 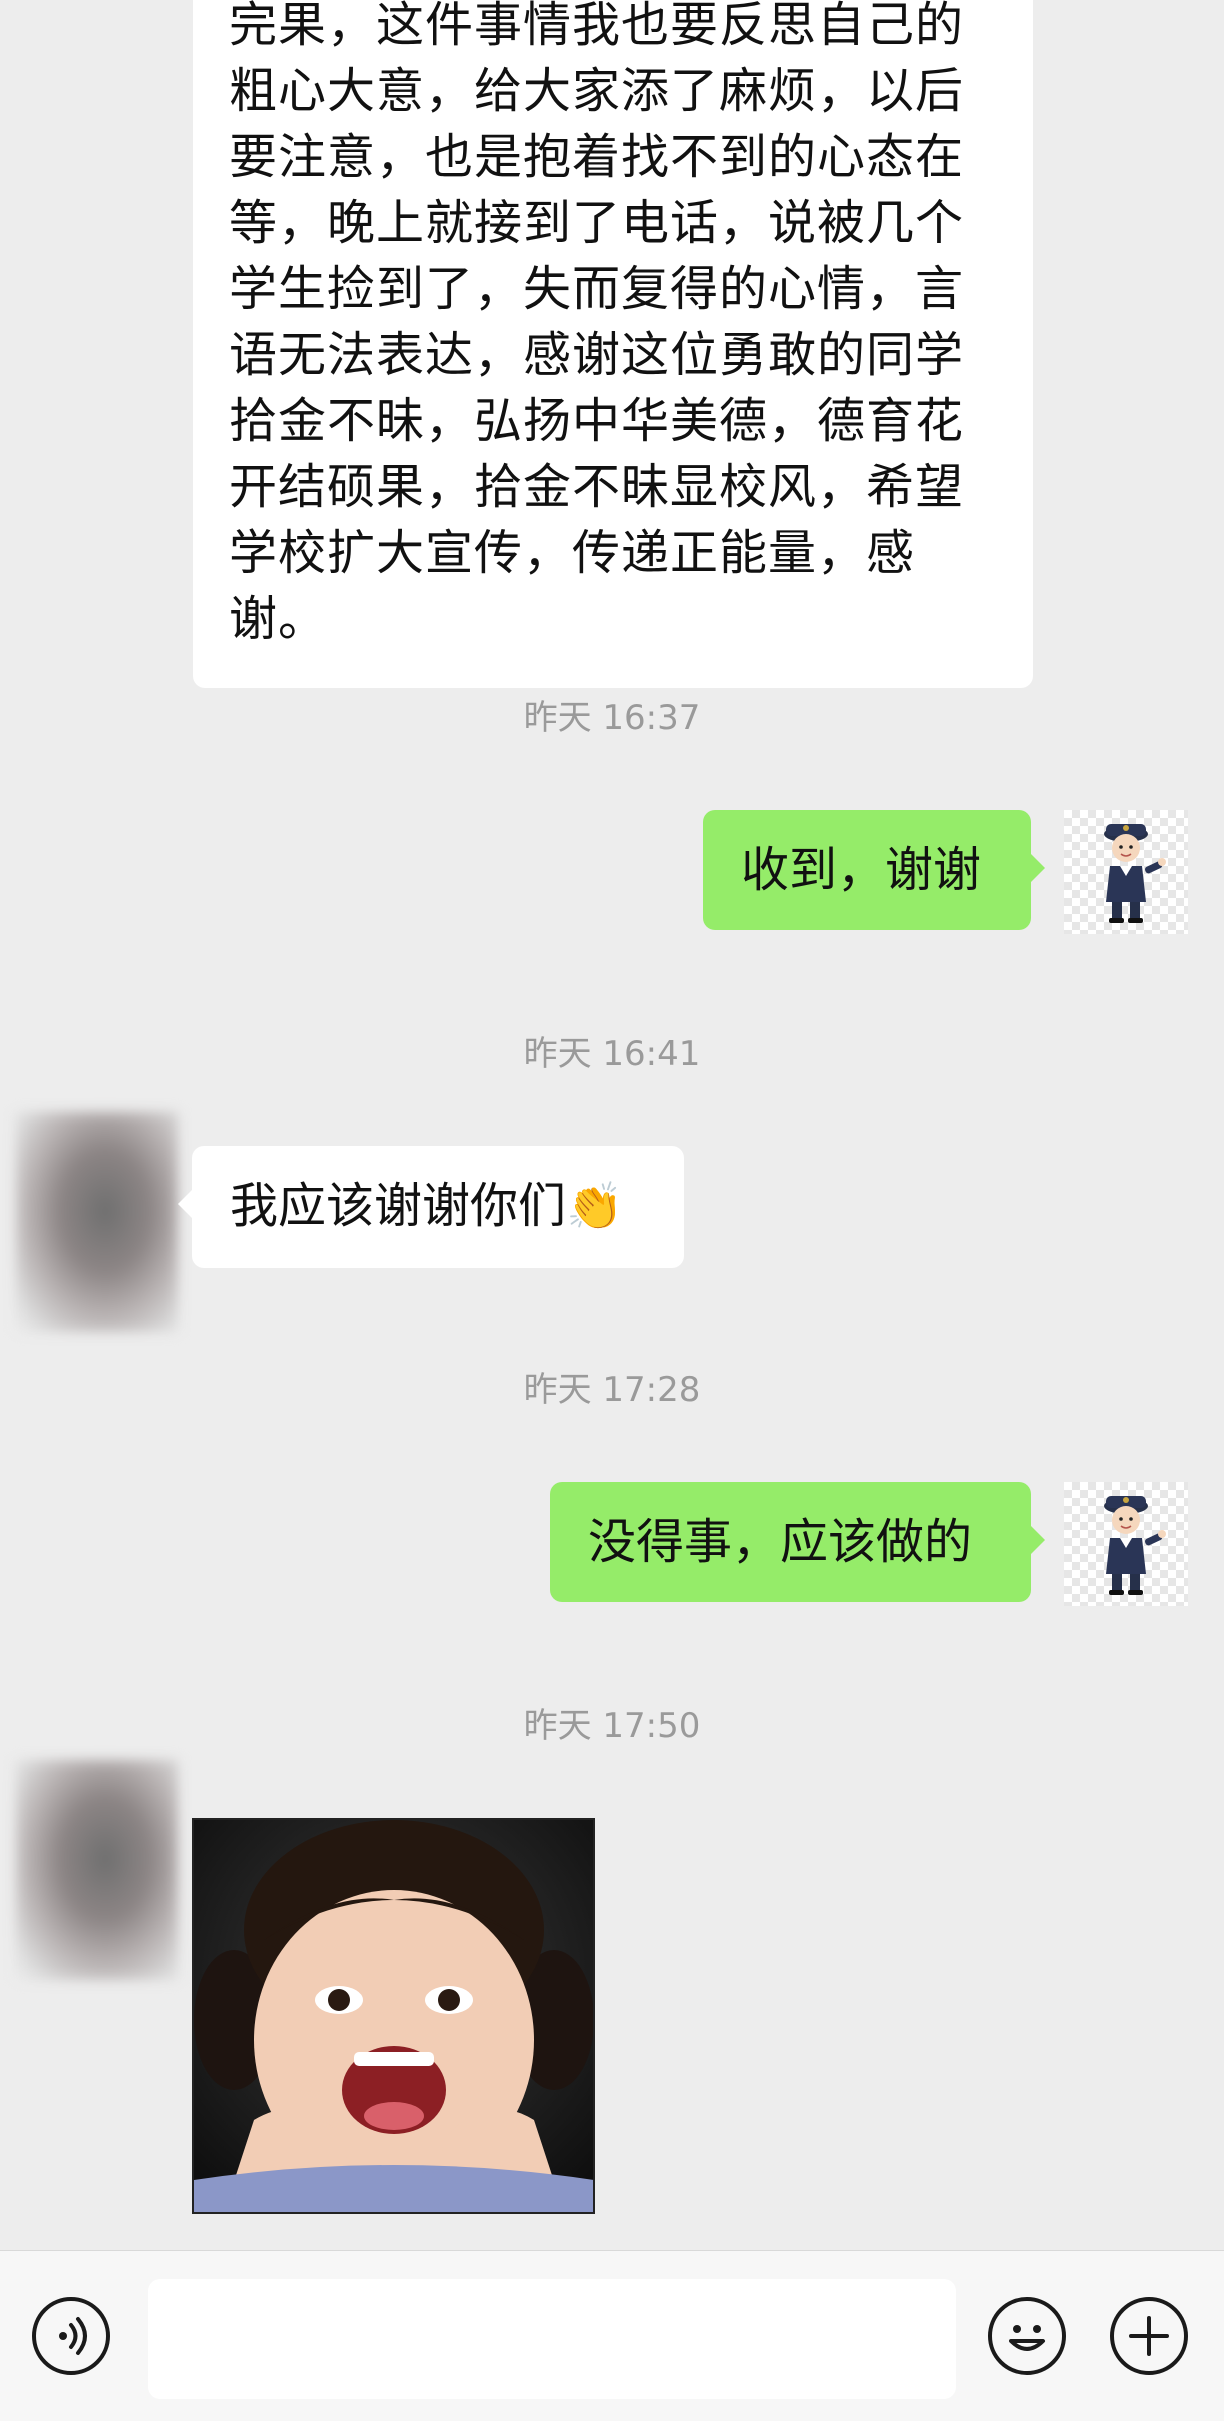 What do you see at coordinates (612, 718) in the screenshot?
I see `timestamp: 昨天 16:37` at bounding box center [612, 718].